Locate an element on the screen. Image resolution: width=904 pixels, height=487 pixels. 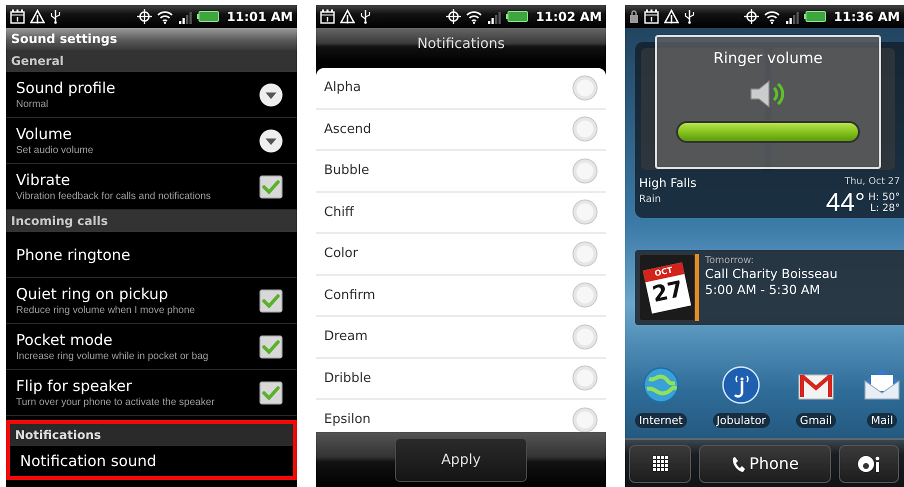
option-label: Alpha is located at coordinates (342, 88).